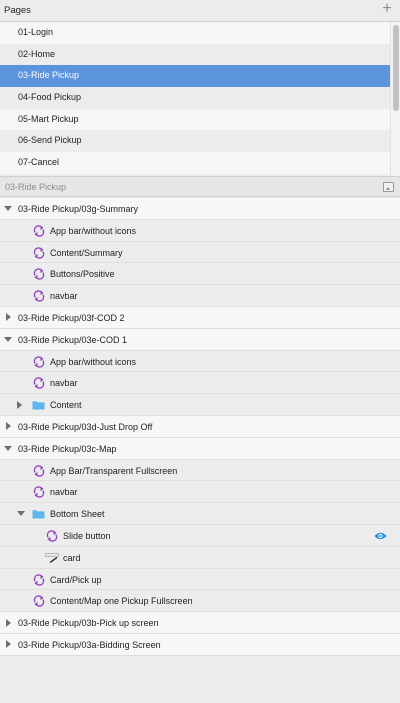  I want to click on layer-row: App Bar/Transparent Fullscreen, so click(200, 470).